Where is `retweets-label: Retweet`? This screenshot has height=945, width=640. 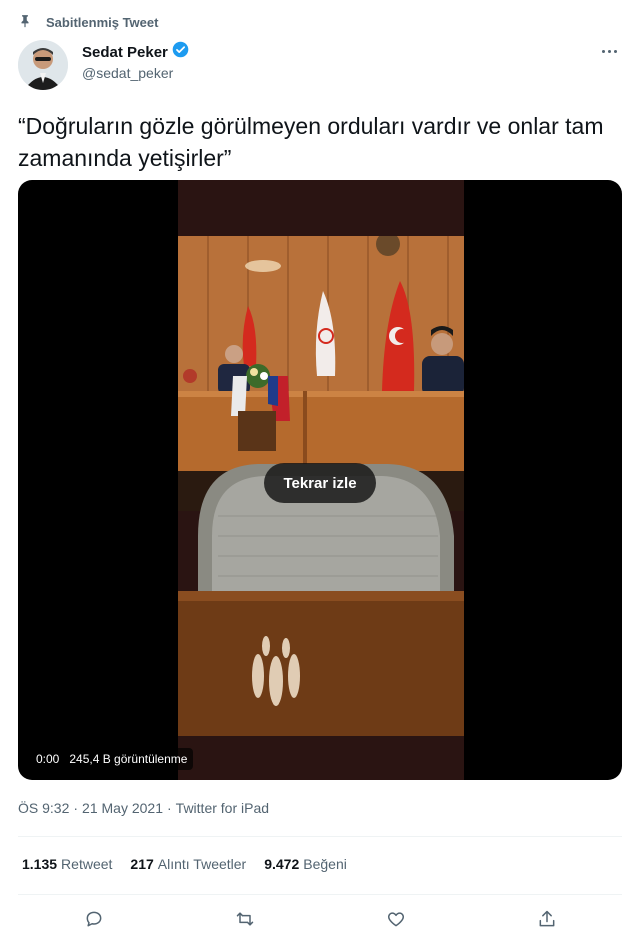 retweets-label: Retweet is located at coordinates (87, 864).